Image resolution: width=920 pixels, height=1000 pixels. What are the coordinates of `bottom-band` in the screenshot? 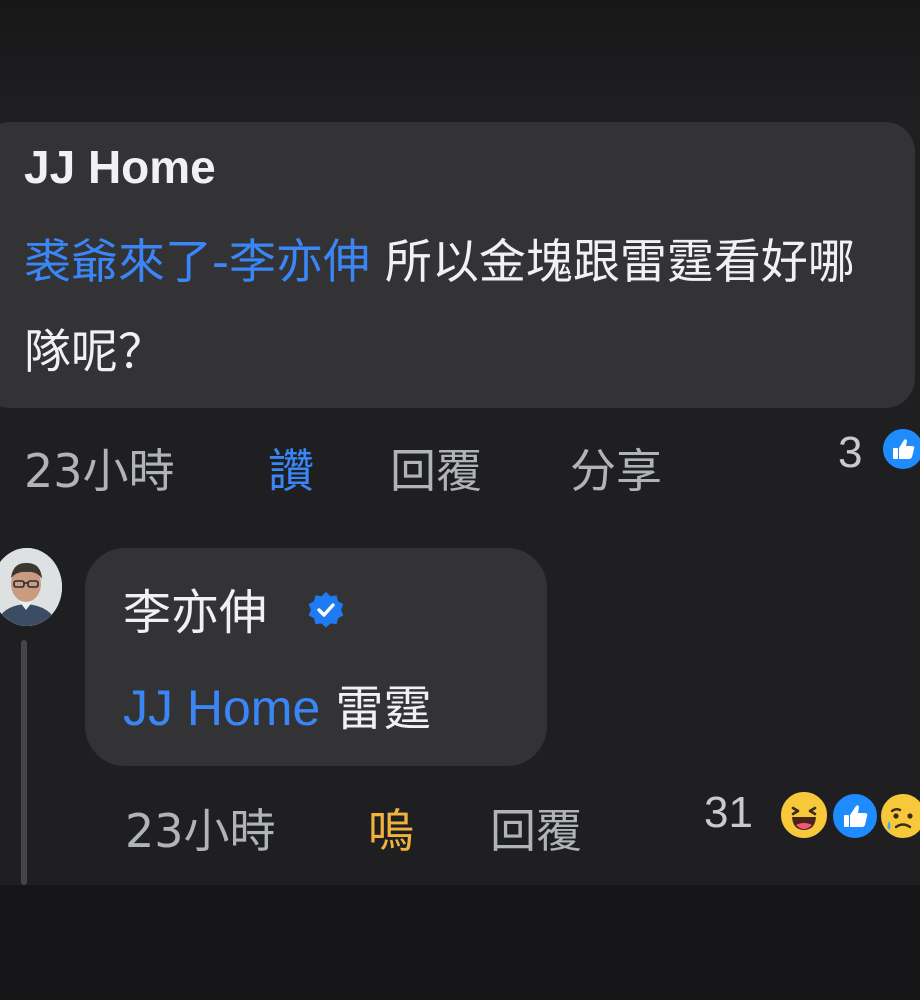 It's located at (460, 942).